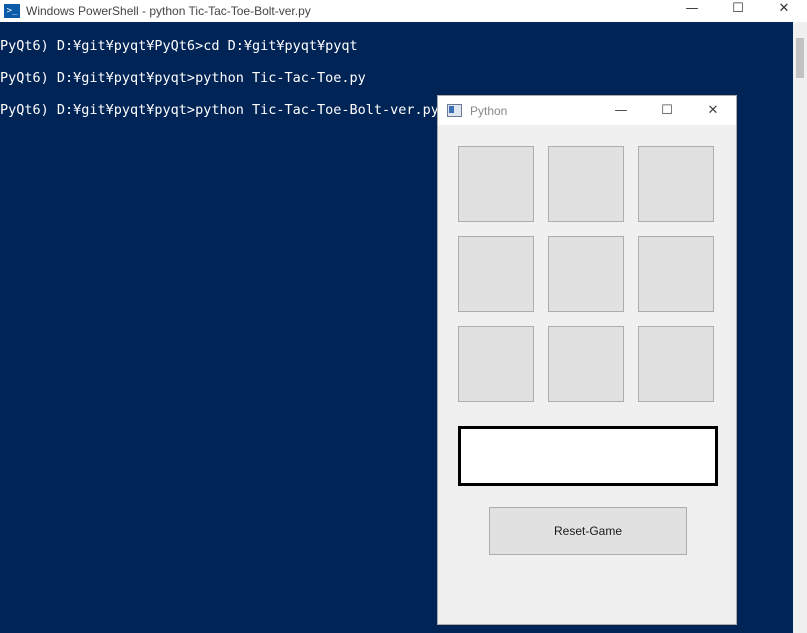 This screenshot has width=807, height=633. Describe the element at coordinates (588, 456) in the screenshot. I see `status-display` at that location.